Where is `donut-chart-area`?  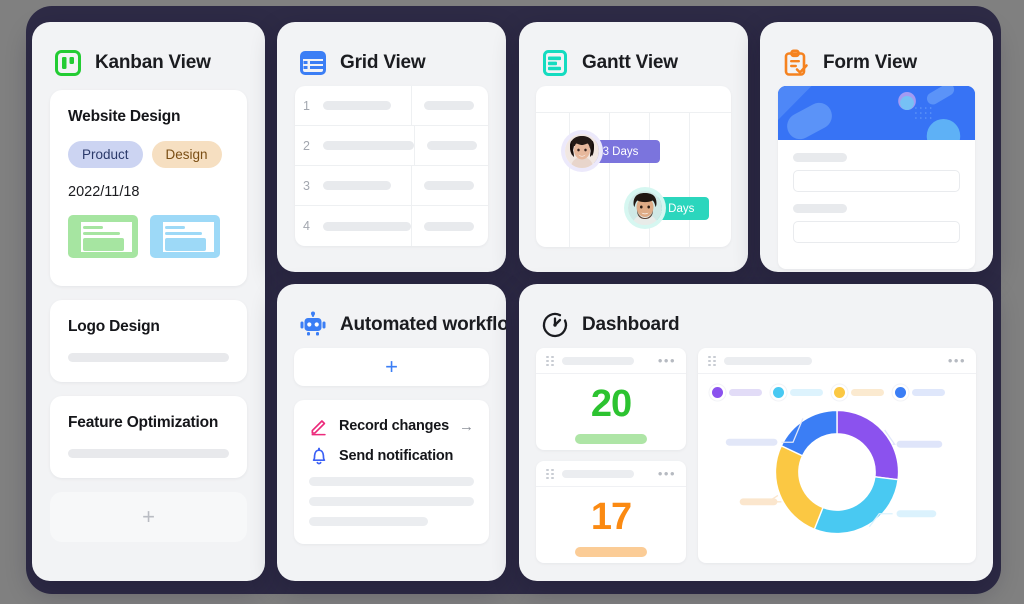
donut-chart-area is located at coordinates (837, 474).